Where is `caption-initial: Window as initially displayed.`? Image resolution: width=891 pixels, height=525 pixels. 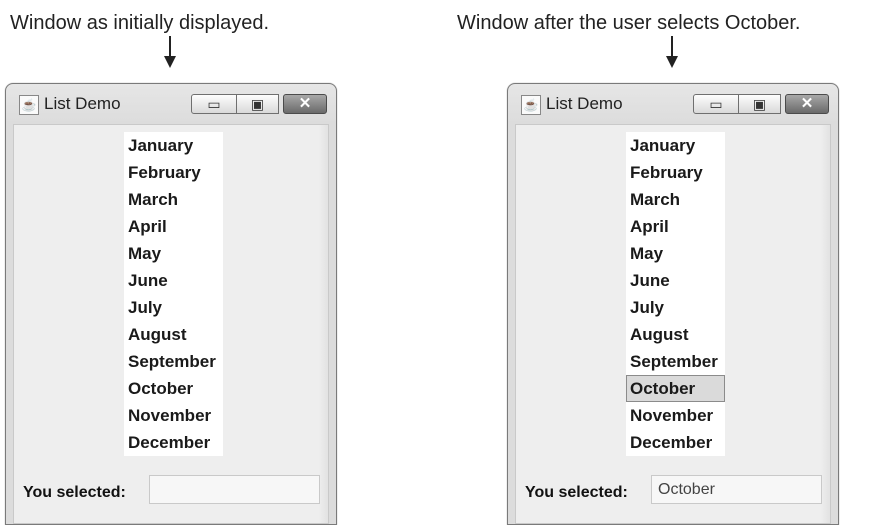
caption-initial: Window as initially displayed. is located at coordinates (140, 23).